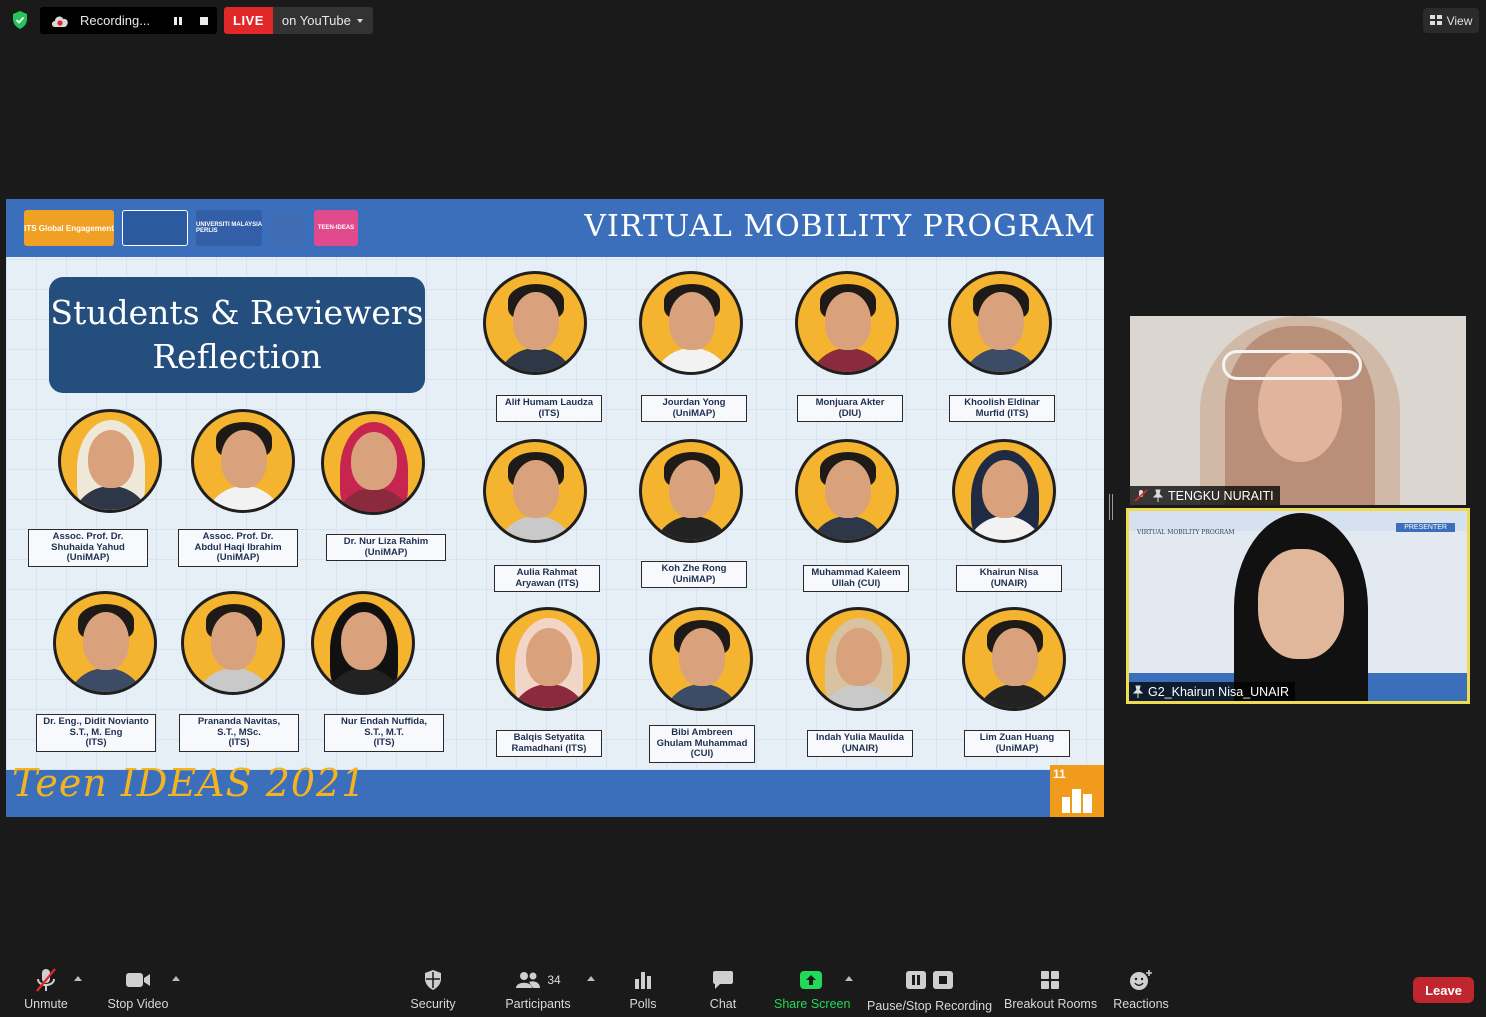 The width and height of the screenshot is (1486, 1017). What do you see at coordinates (386, 541) in the screenshot?
I see `reviewer-name-line: Dr. Nur Liza Rahim` at bounding box center [386, 541].